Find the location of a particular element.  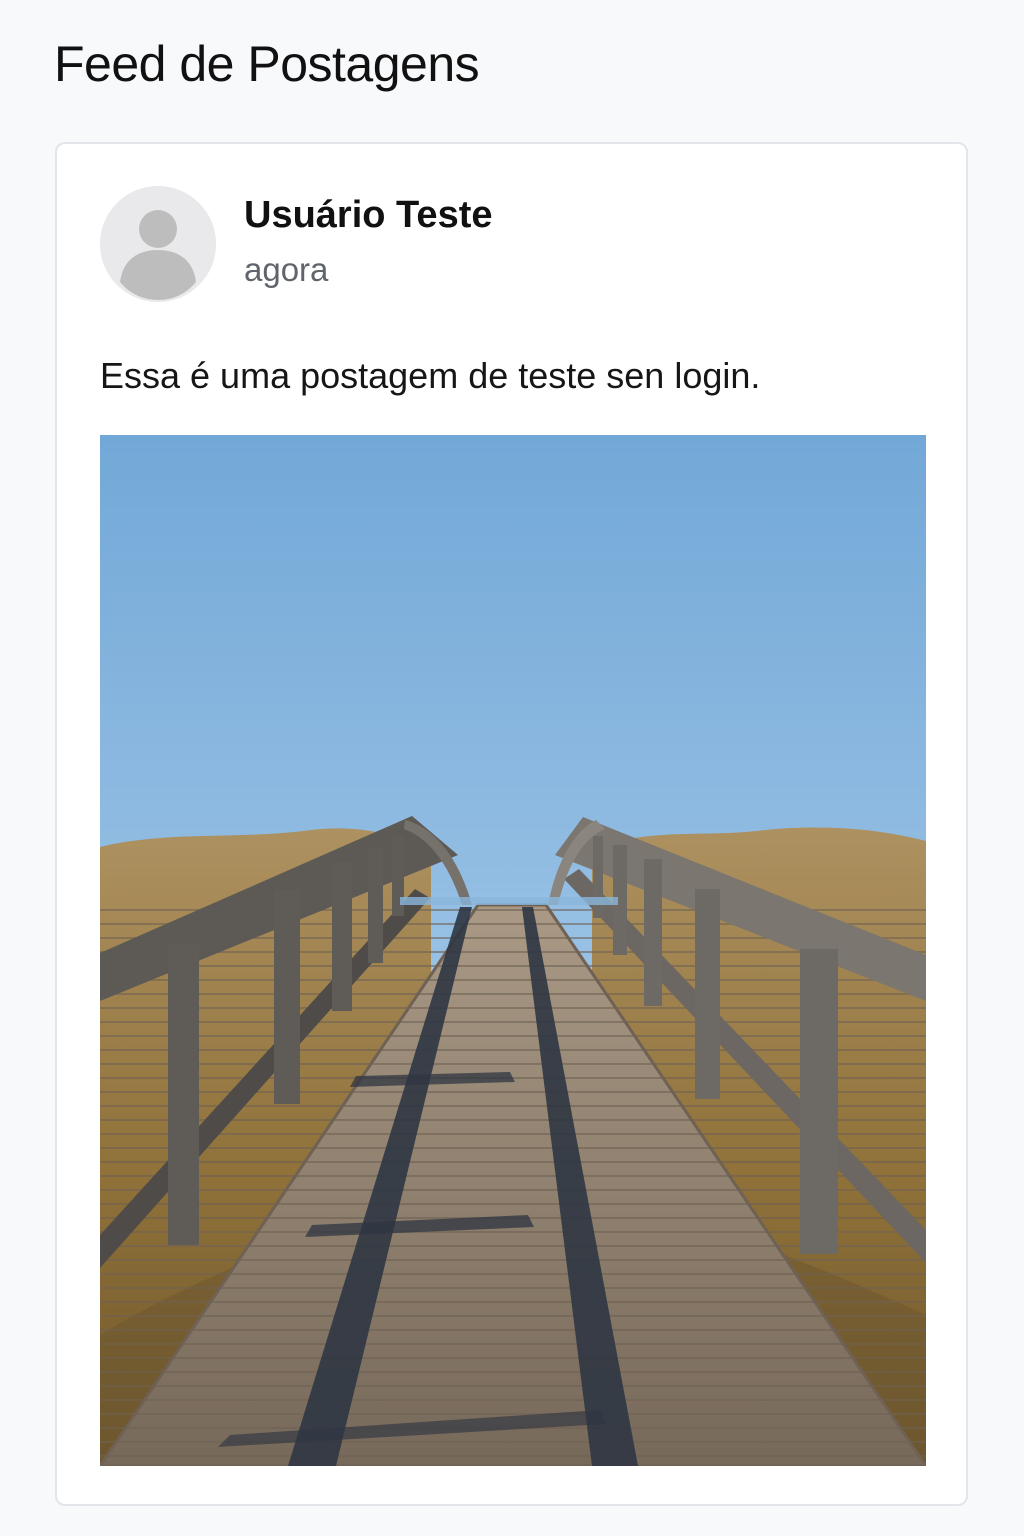

post-timestamp: agora is located at coordinates (286, 269).